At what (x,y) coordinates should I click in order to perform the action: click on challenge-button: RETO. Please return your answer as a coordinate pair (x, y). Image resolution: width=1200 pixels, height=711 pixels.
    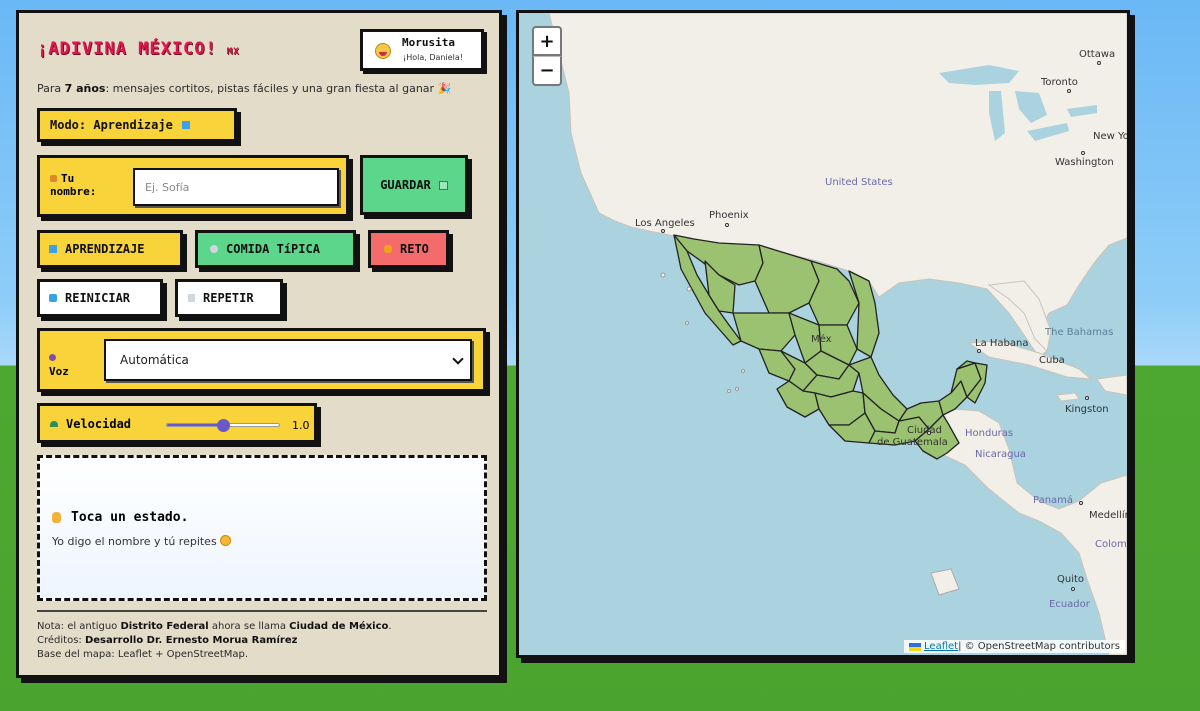
    Looking at the image, I should click on (408, 249).